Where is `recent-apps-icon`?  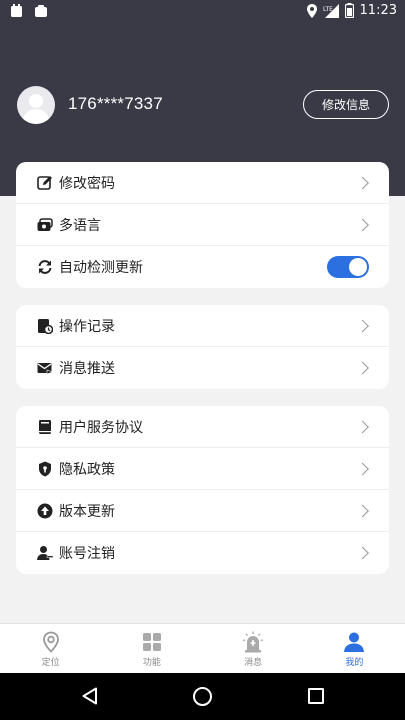 recent-apps-icon is located at coordinates (316, 696).